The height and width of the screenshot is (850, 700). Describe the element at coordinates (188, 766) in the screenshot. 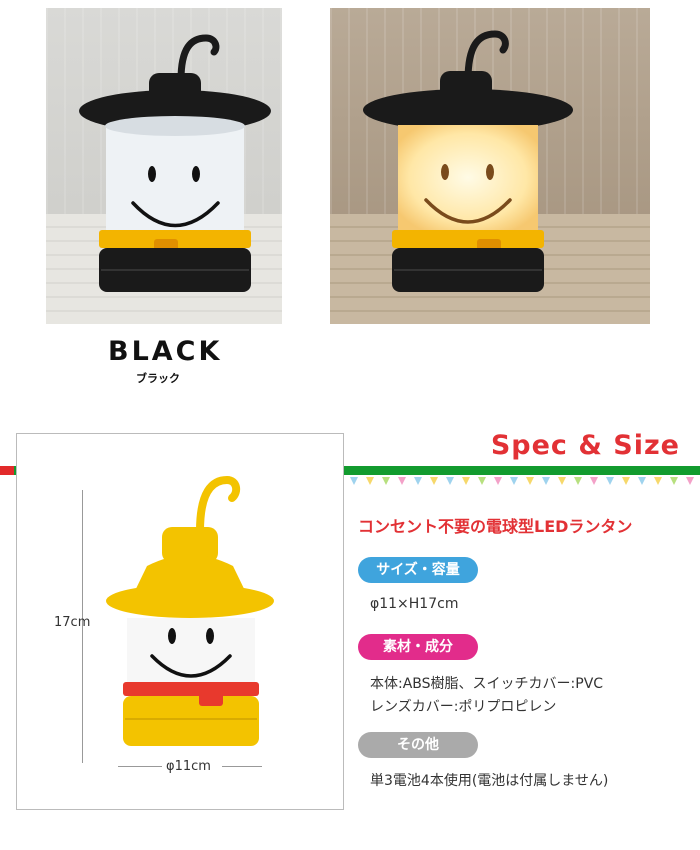

I see `width-label: φ11cm` at that location.